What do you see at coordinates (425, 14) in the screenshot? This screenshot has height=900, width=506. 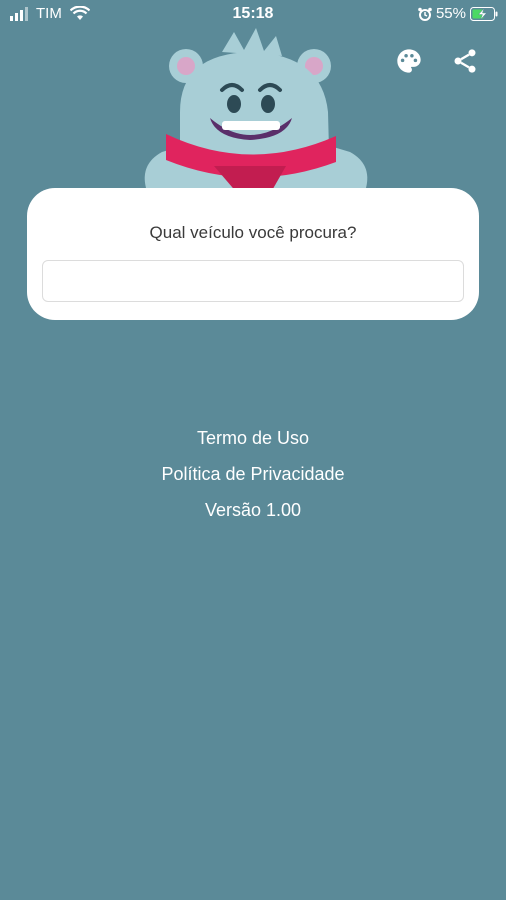 I see `alarm-icon` at bounding box center [425, 14].